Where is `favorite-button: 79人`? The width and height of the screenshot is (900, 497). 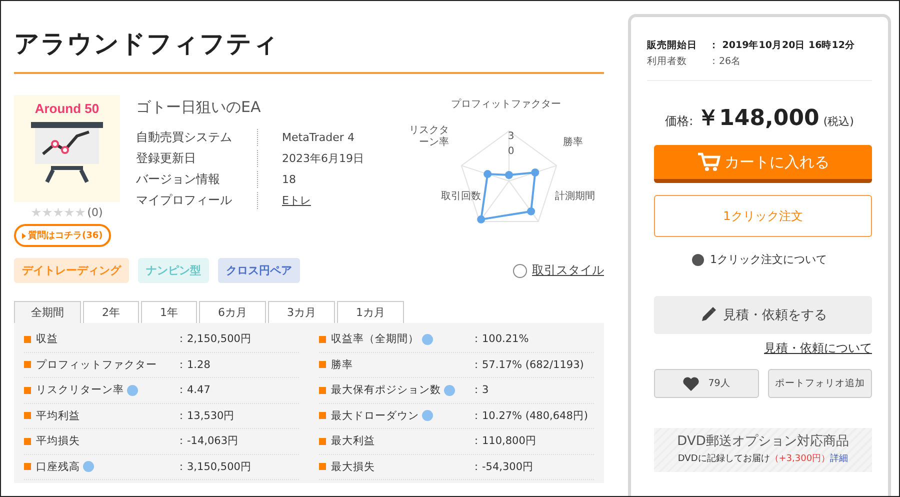 favorite-button: 79人 is located at coordinates (706, 383).